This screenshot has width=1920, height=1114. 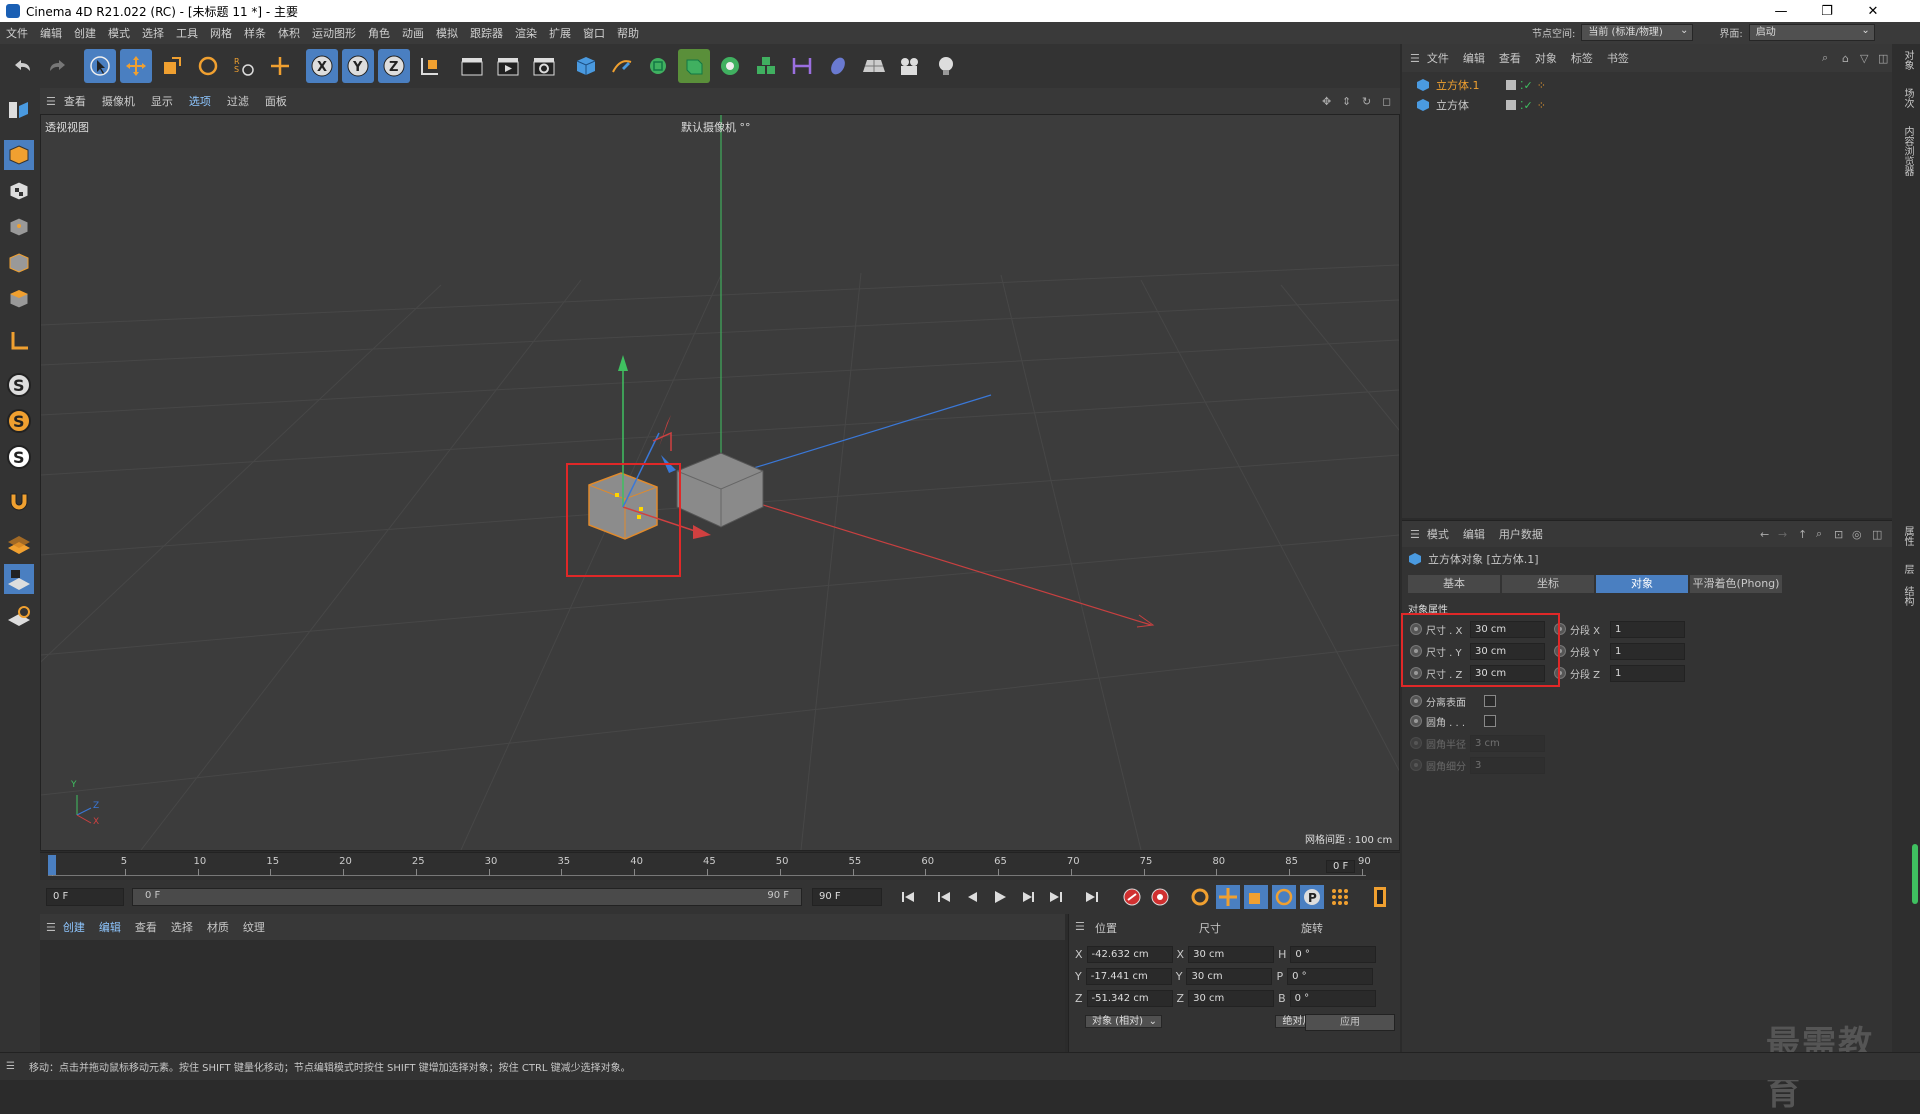 I want to click on position-z-field: -51.342 cm, so click(x=1129, y=998).